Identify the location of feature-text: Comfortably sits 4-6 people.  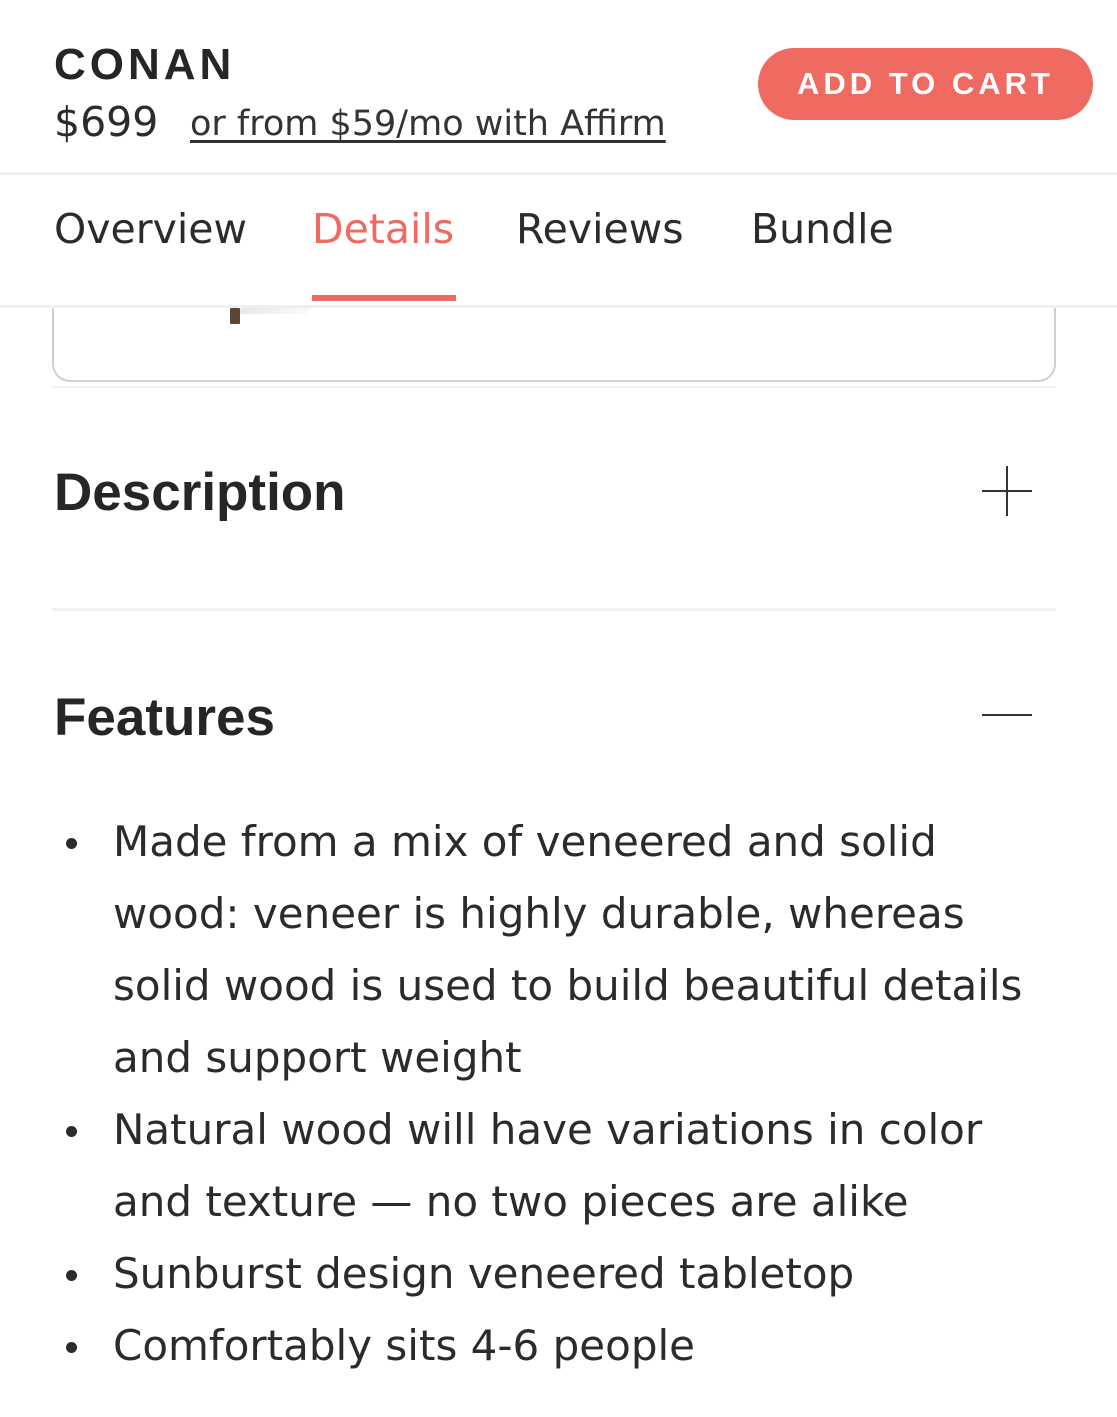
(404, 1345).